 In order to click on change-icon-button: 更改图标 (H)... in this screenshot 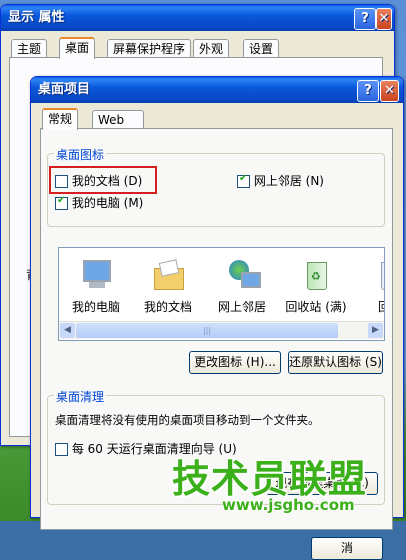, I will do `click(235, 362)`.